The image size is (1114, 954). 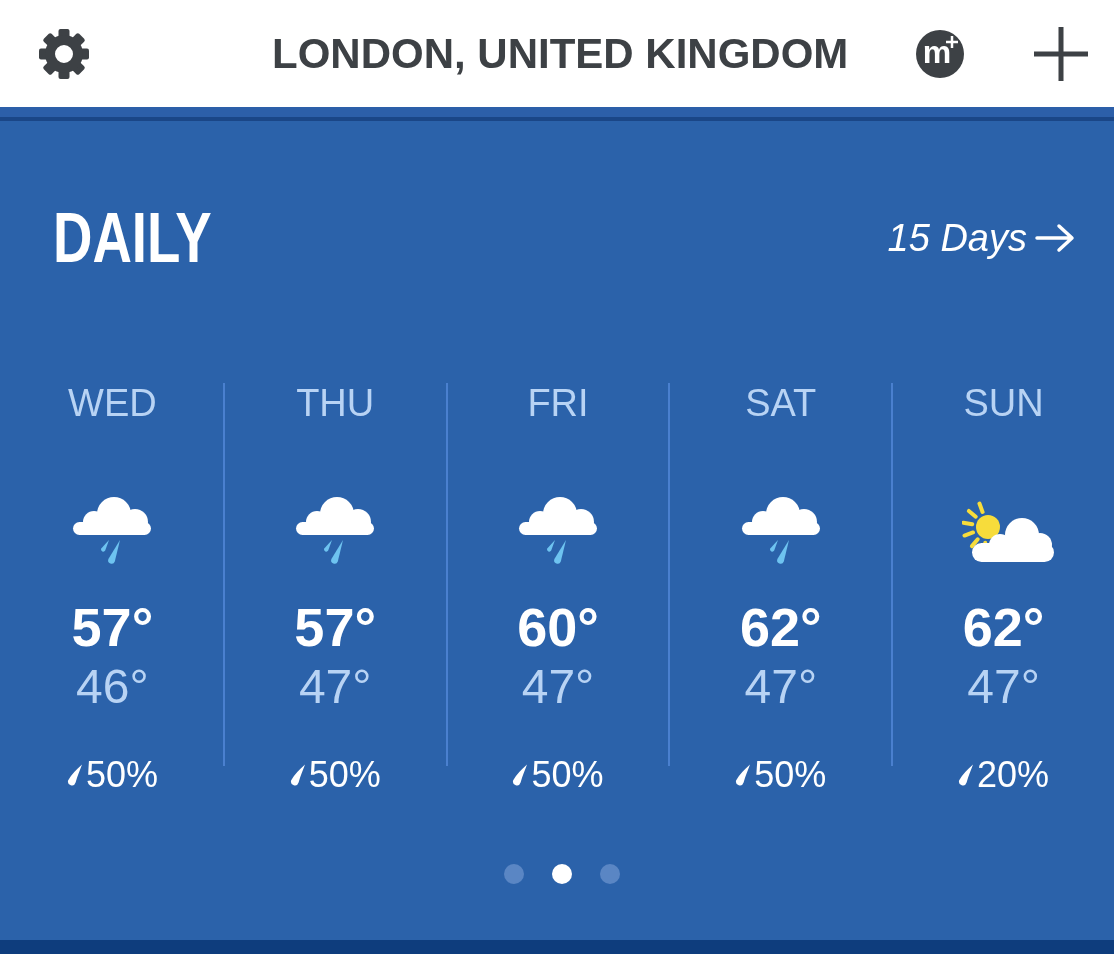 I want to click on logo-letter: m, so click(x=937, y=51).